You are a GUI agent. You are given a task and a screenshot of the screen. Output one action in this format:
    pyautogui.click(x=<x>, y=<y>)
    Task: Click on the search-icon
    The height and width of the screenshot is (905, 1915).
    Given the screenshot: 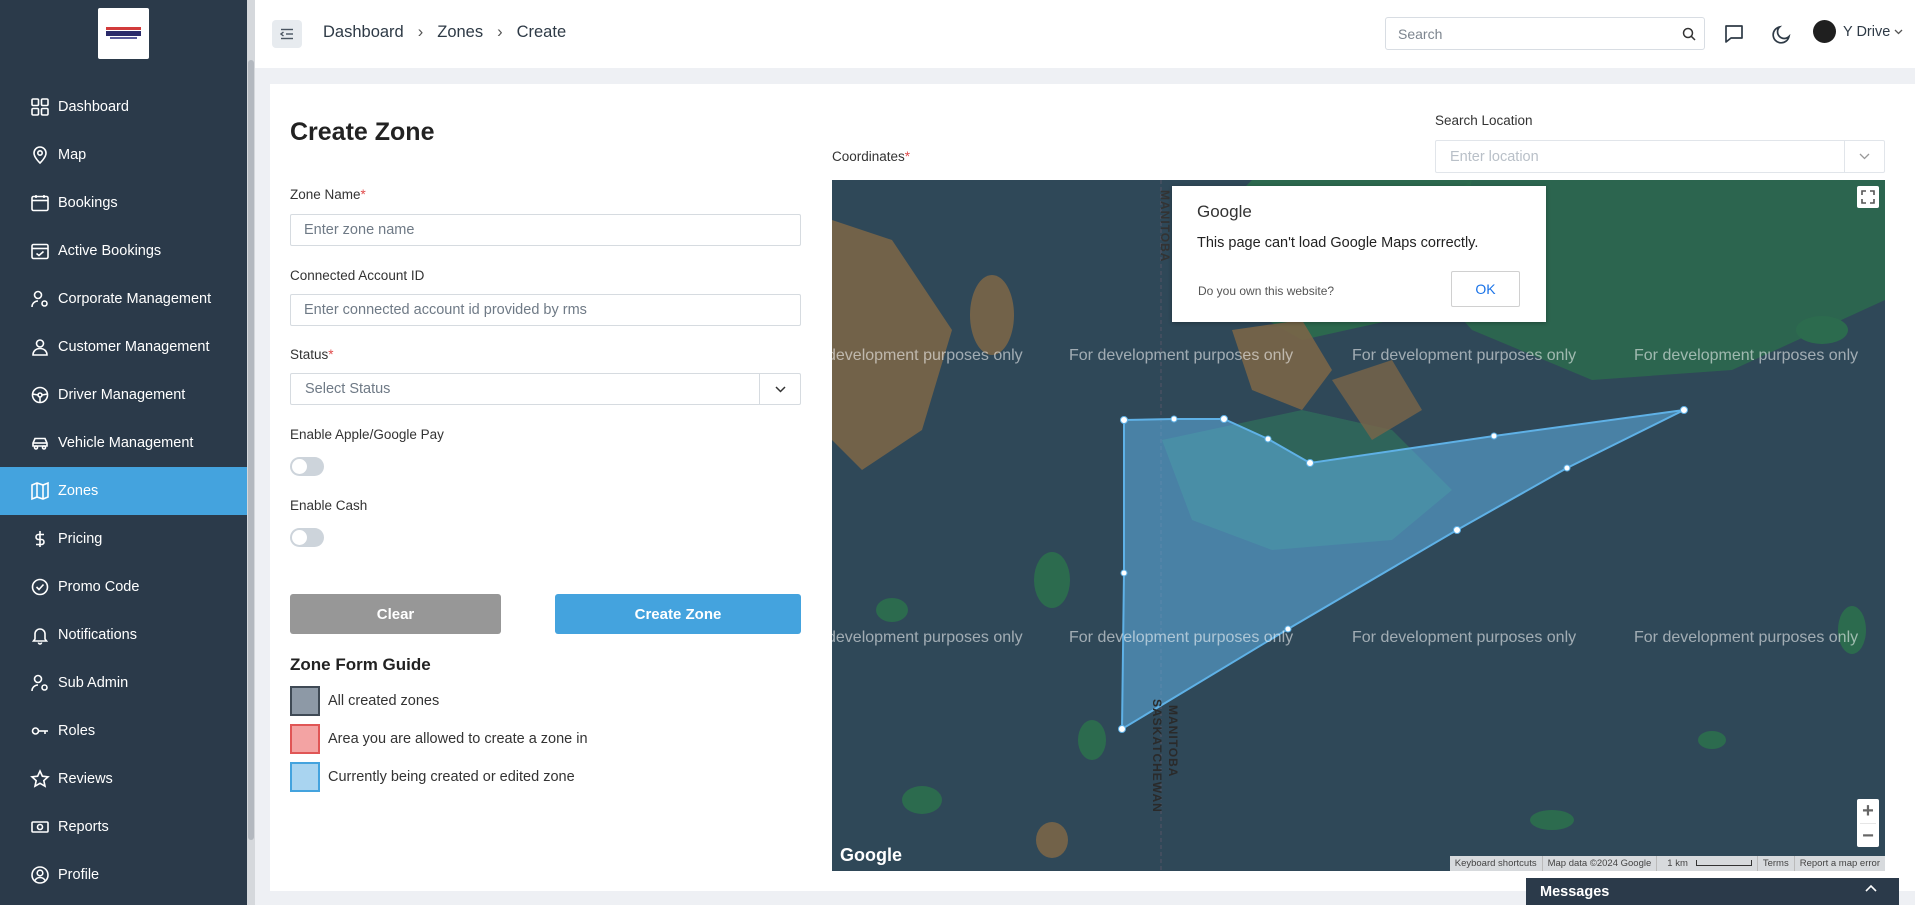 What is the action you would take?
    pyautogui.click(x=1689, y=34)
    